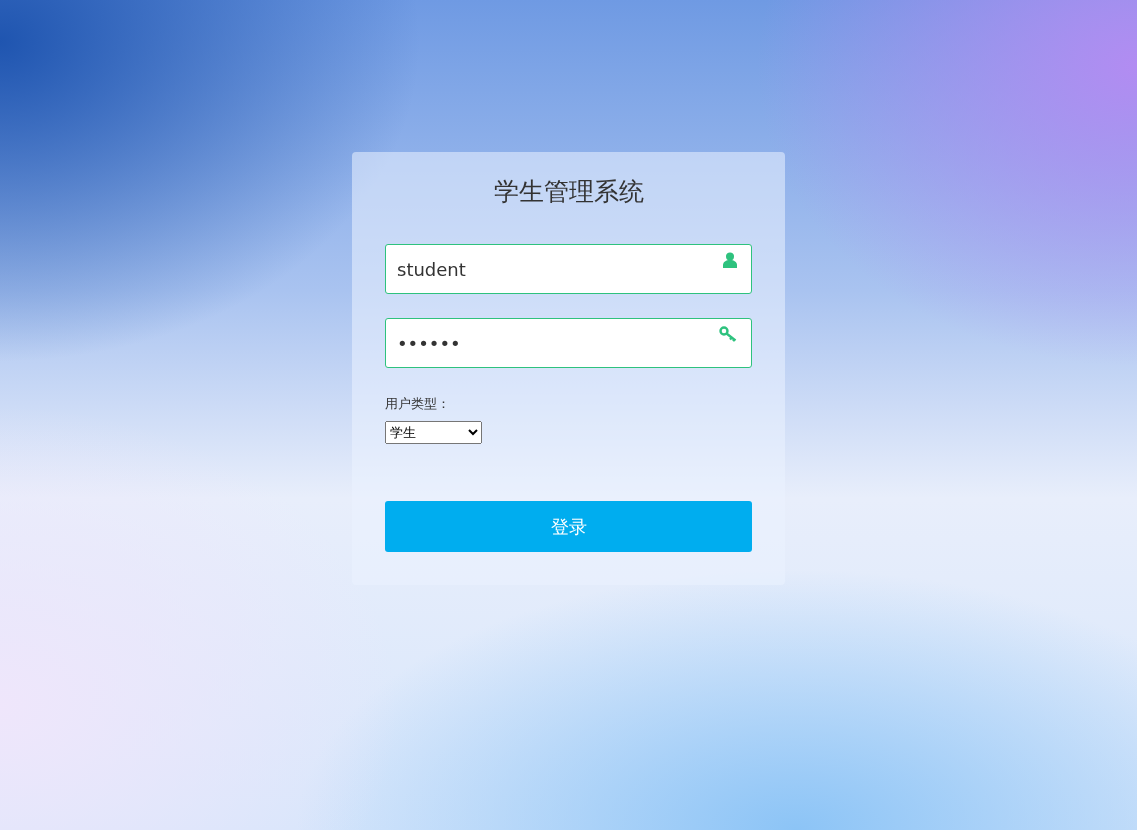 This screenshot has width=1137, height=830. Describe the element at coordinates (568, 269) in the screenshot. I see `username-field: student` at that location.